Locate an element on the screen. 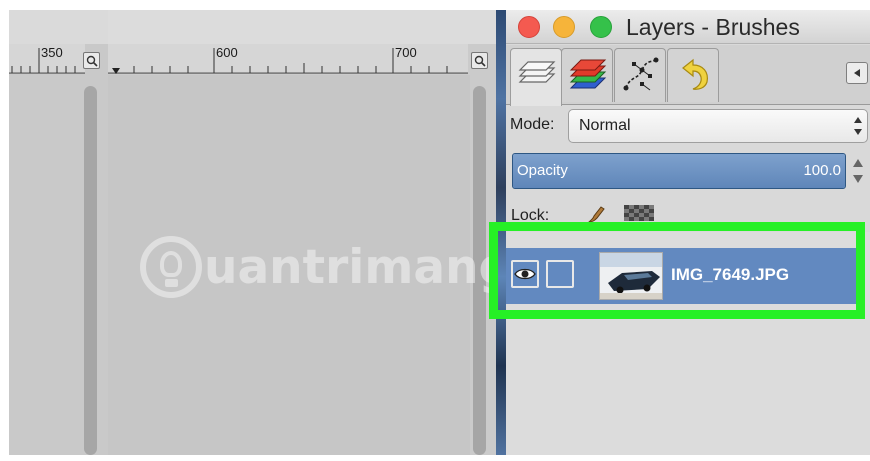 The image size is (870, 461). close-window-button is located at coordinates (529, 27).